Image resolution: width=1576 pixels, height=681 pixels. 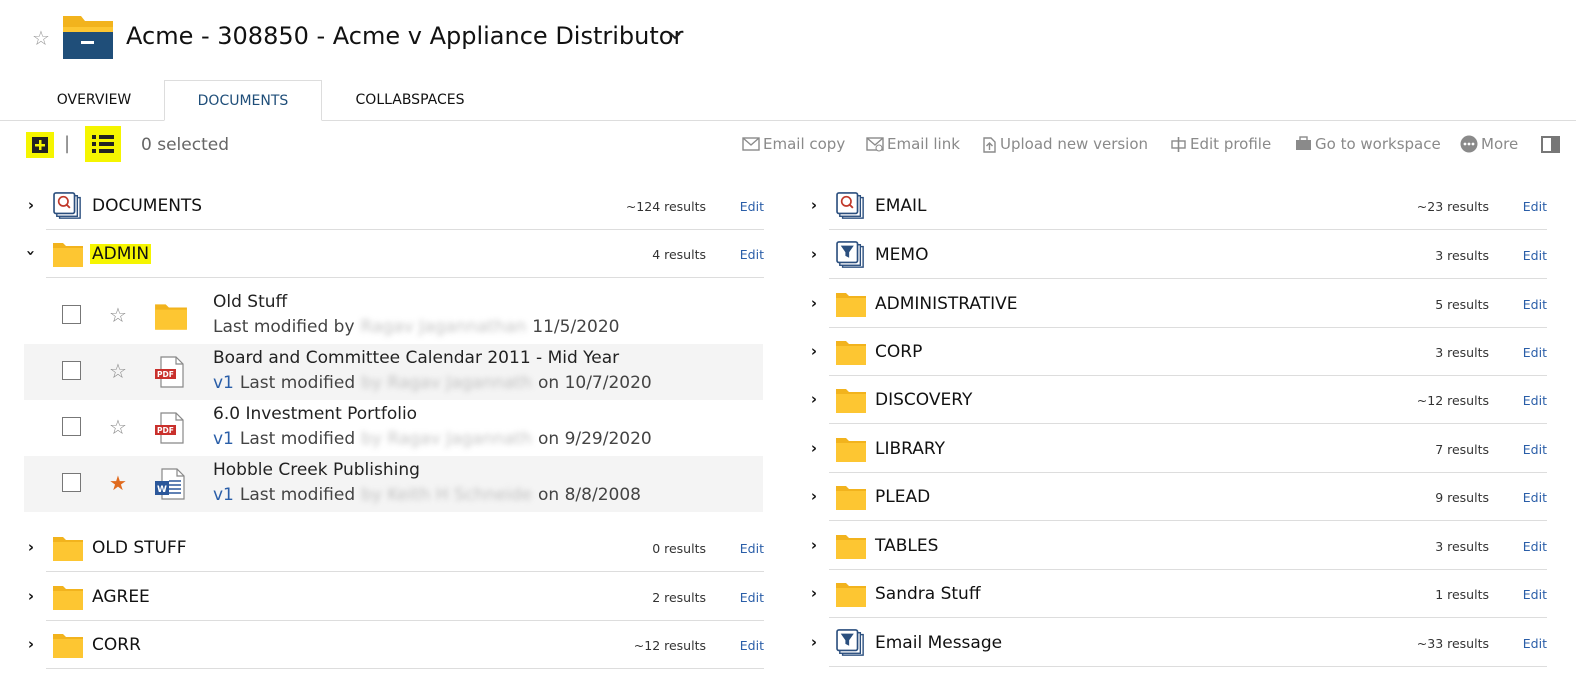 I want to click on item-title: Old Stuff, so click(x=250, y=302).